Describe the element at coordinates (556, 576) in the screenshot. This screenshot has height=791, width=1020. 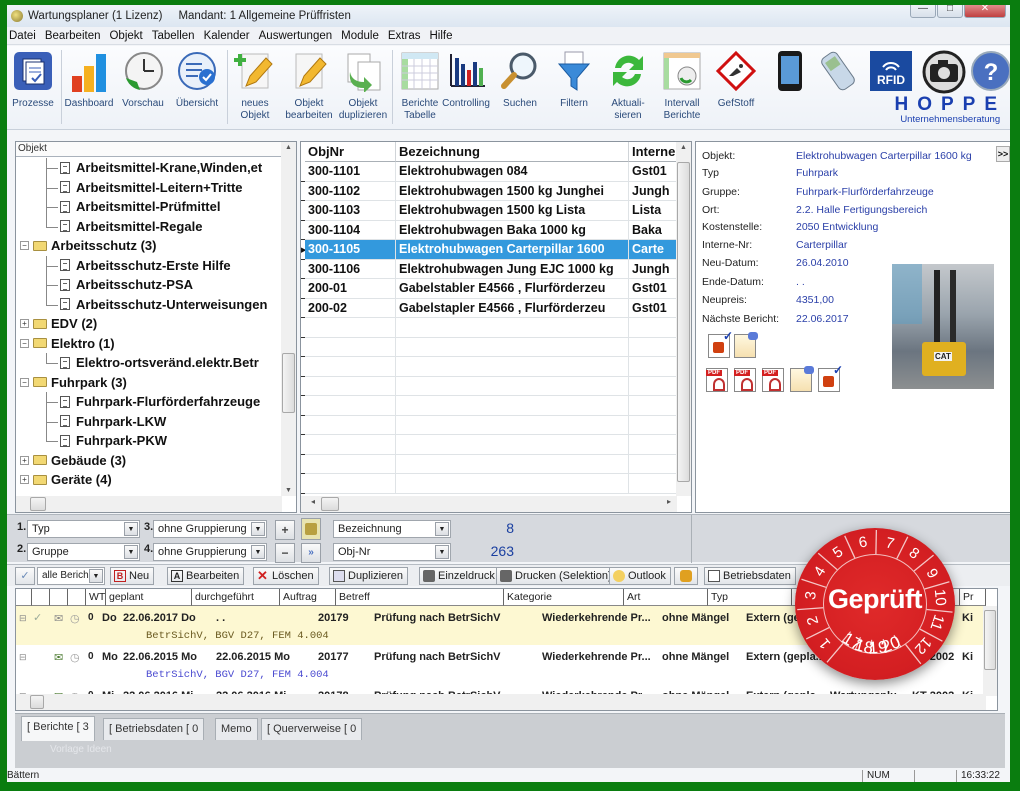
I see `print-selection-button: Drucken (Selektion)` at that location.